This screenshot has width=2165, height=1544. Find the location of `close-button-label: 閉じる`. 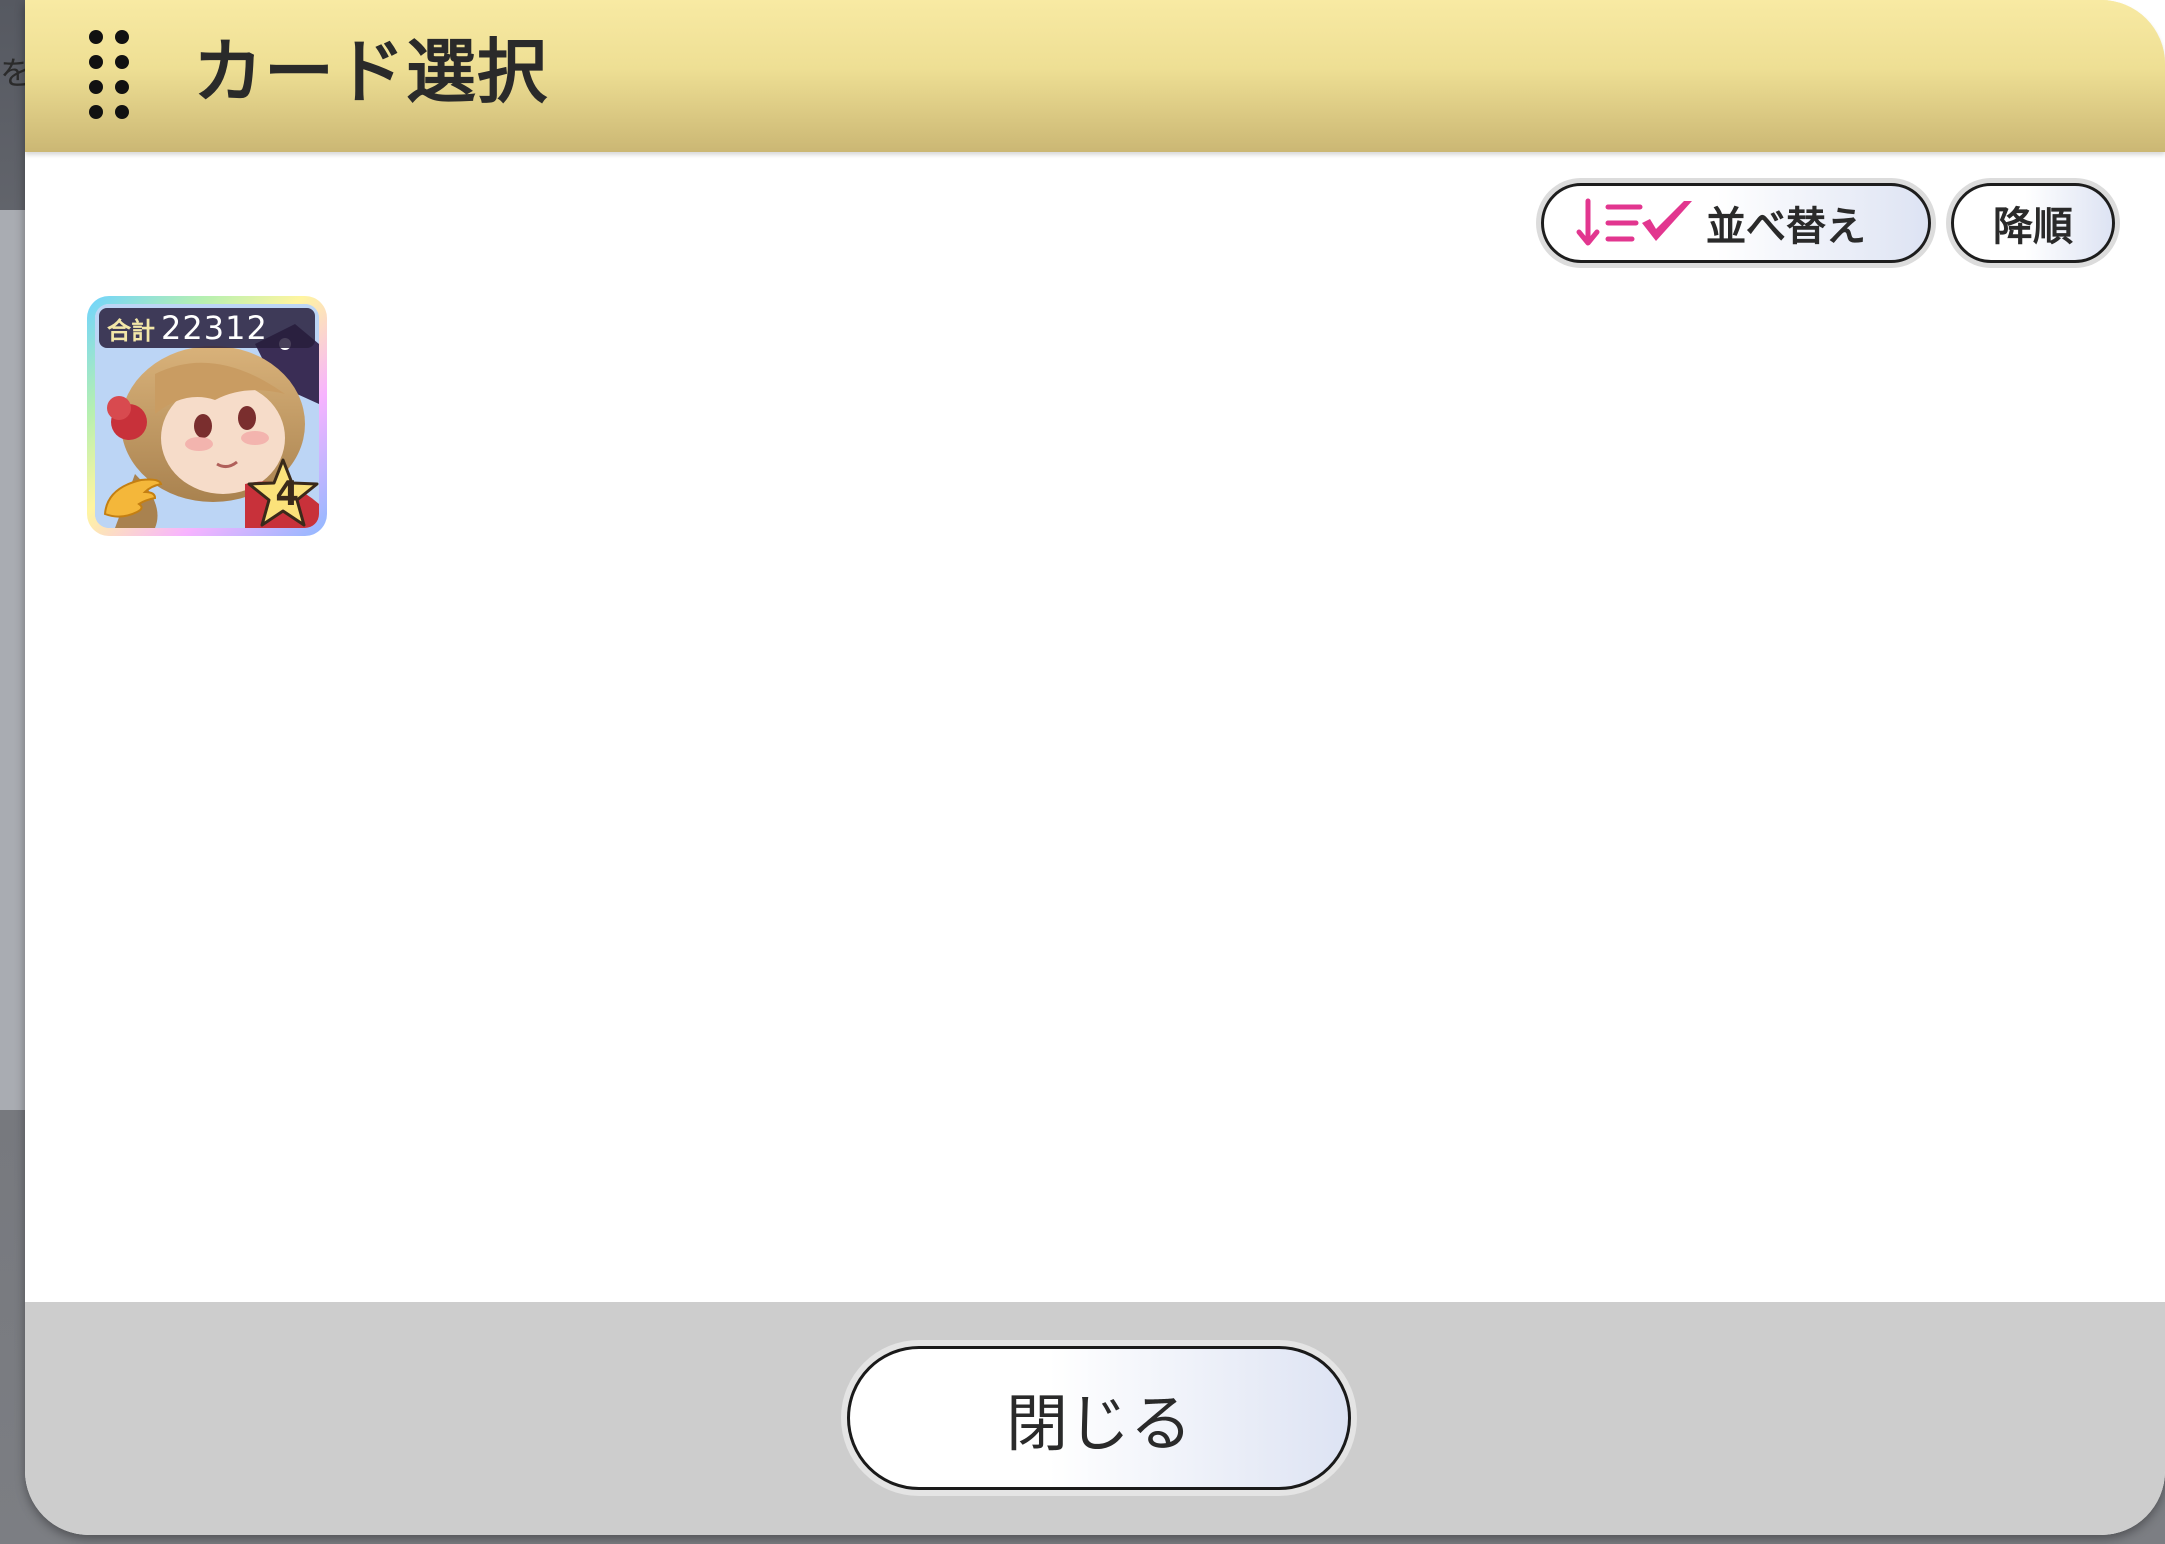

close-button-label: 閉じる is located at coordinates (1098, 1423).